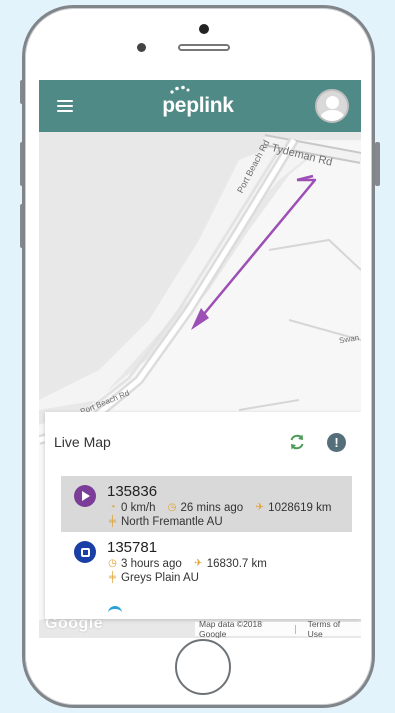  What do you see at coordinates (151, 564) in the screenshot?
I see `device-time: 3 hours ago` at bounding box center [151, 564].